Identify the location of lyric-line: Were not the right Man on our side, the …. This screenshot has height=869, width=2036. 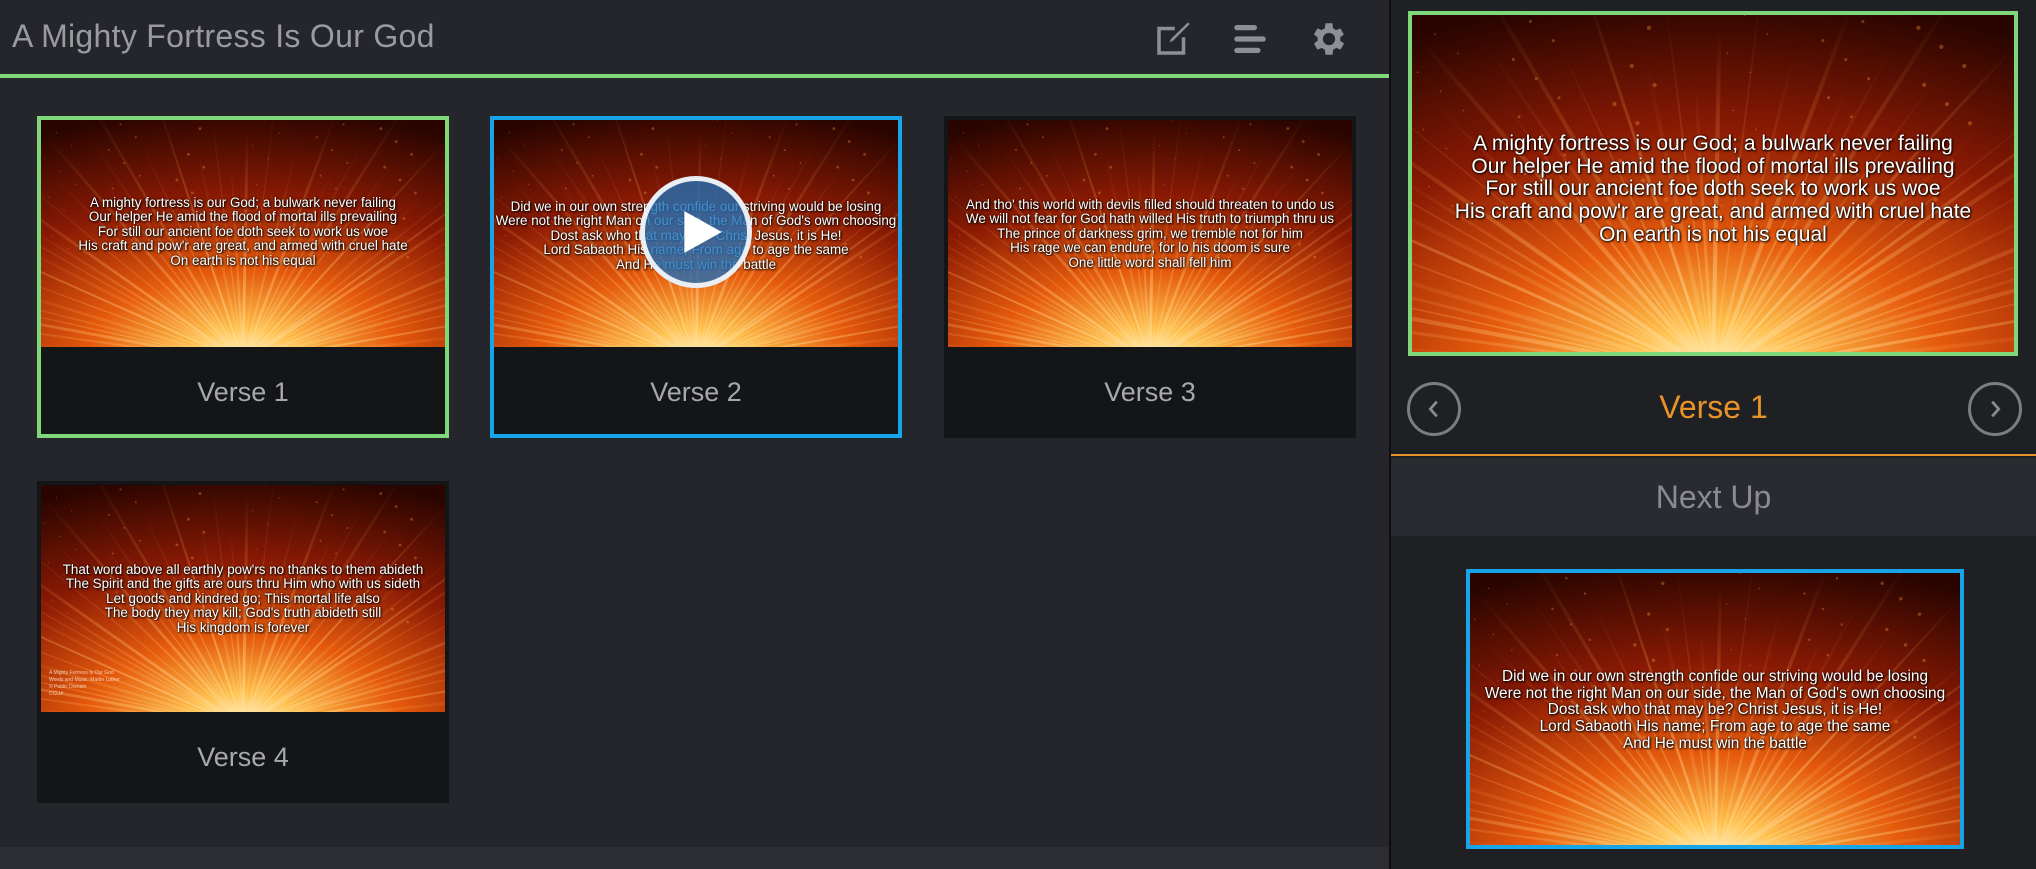
(1715, 693).